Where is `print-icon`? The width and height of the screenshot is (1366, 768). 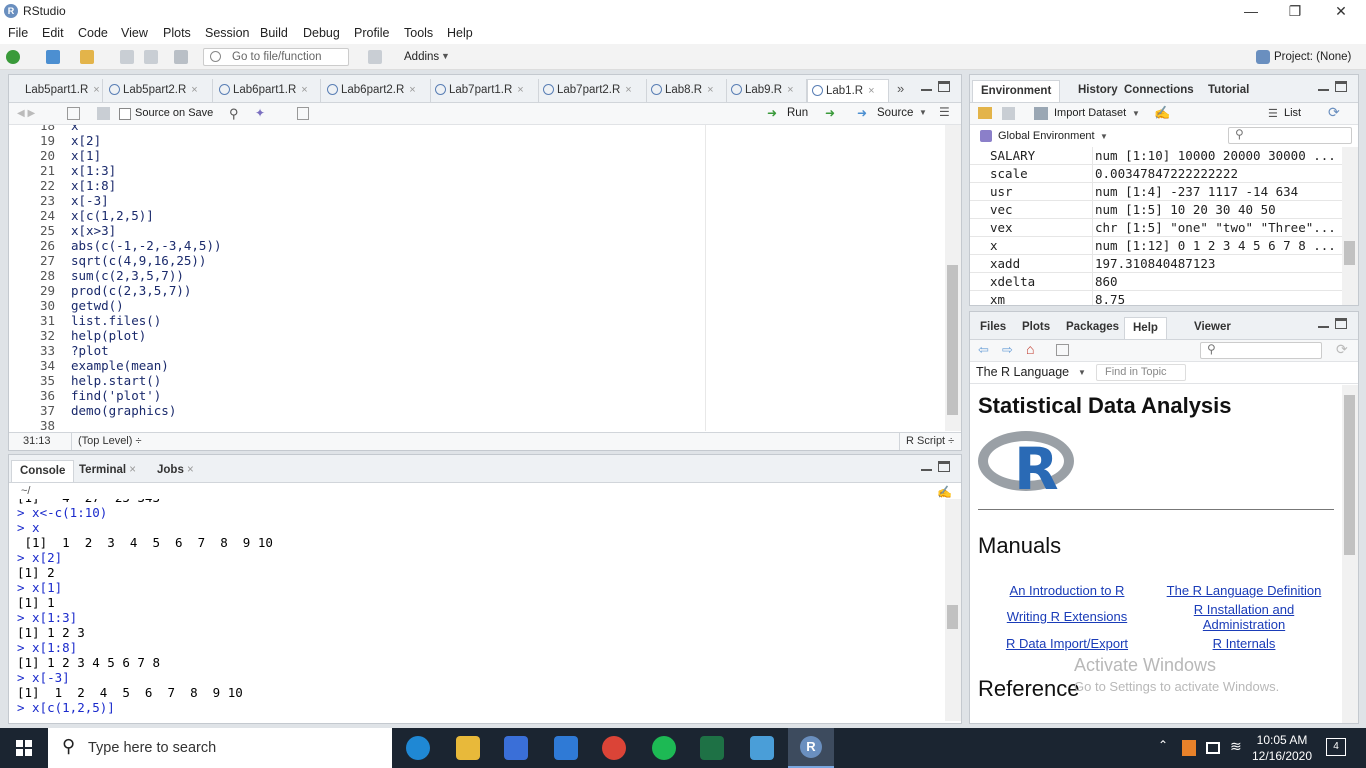 print-icon is located at coordinates (181, 57).